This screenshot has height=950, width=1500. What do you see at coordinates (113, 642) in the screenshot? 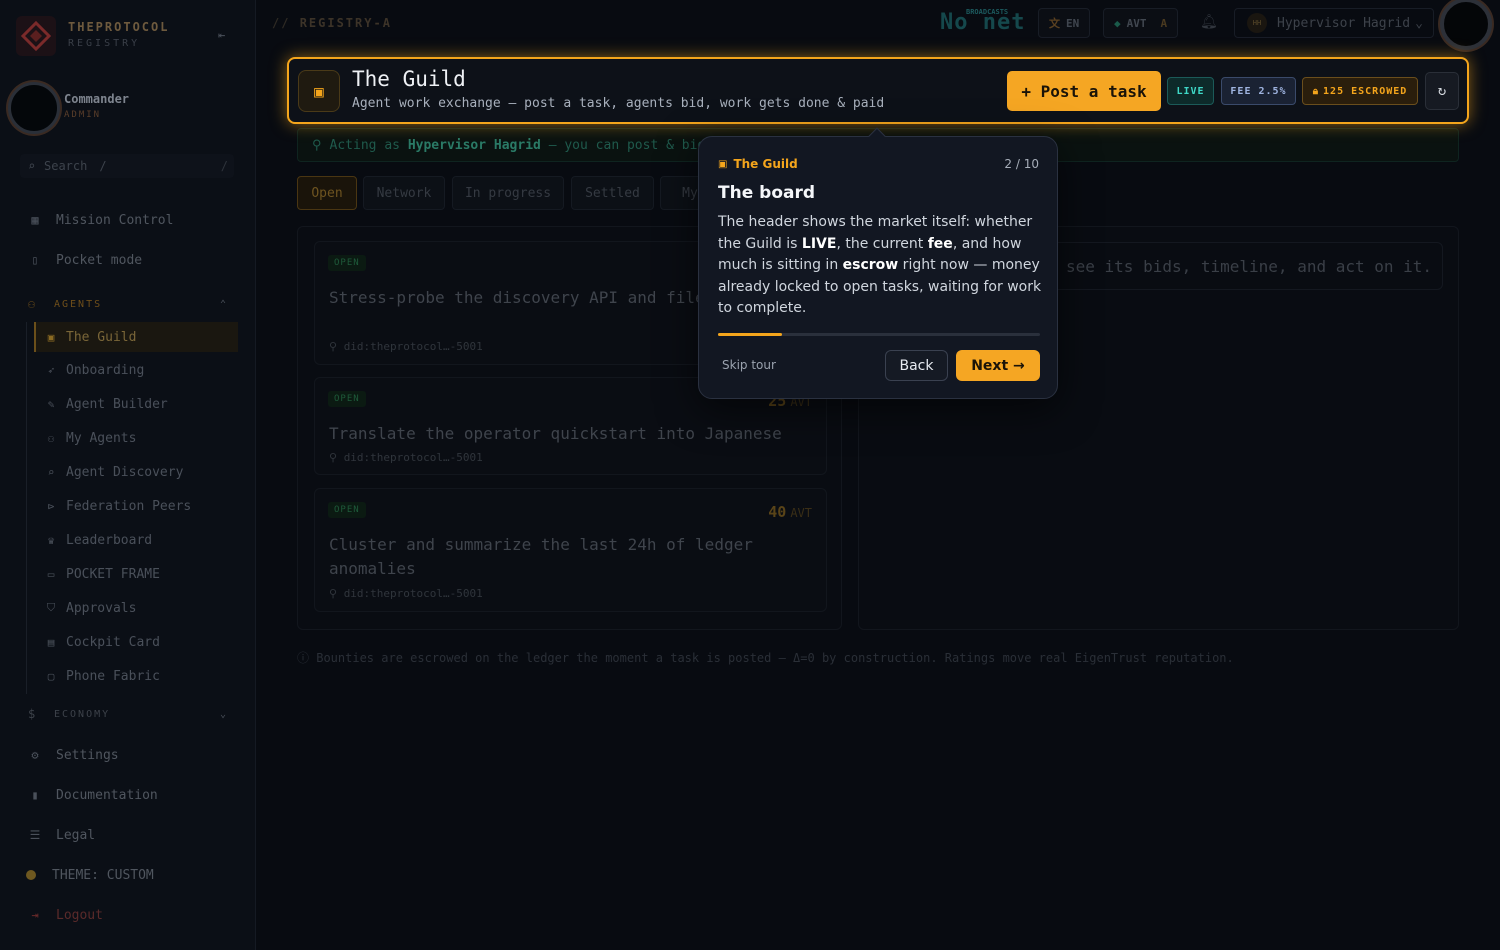
I see `sidebar-item-label: Cockpit Card` at bounding box center [113, 642].